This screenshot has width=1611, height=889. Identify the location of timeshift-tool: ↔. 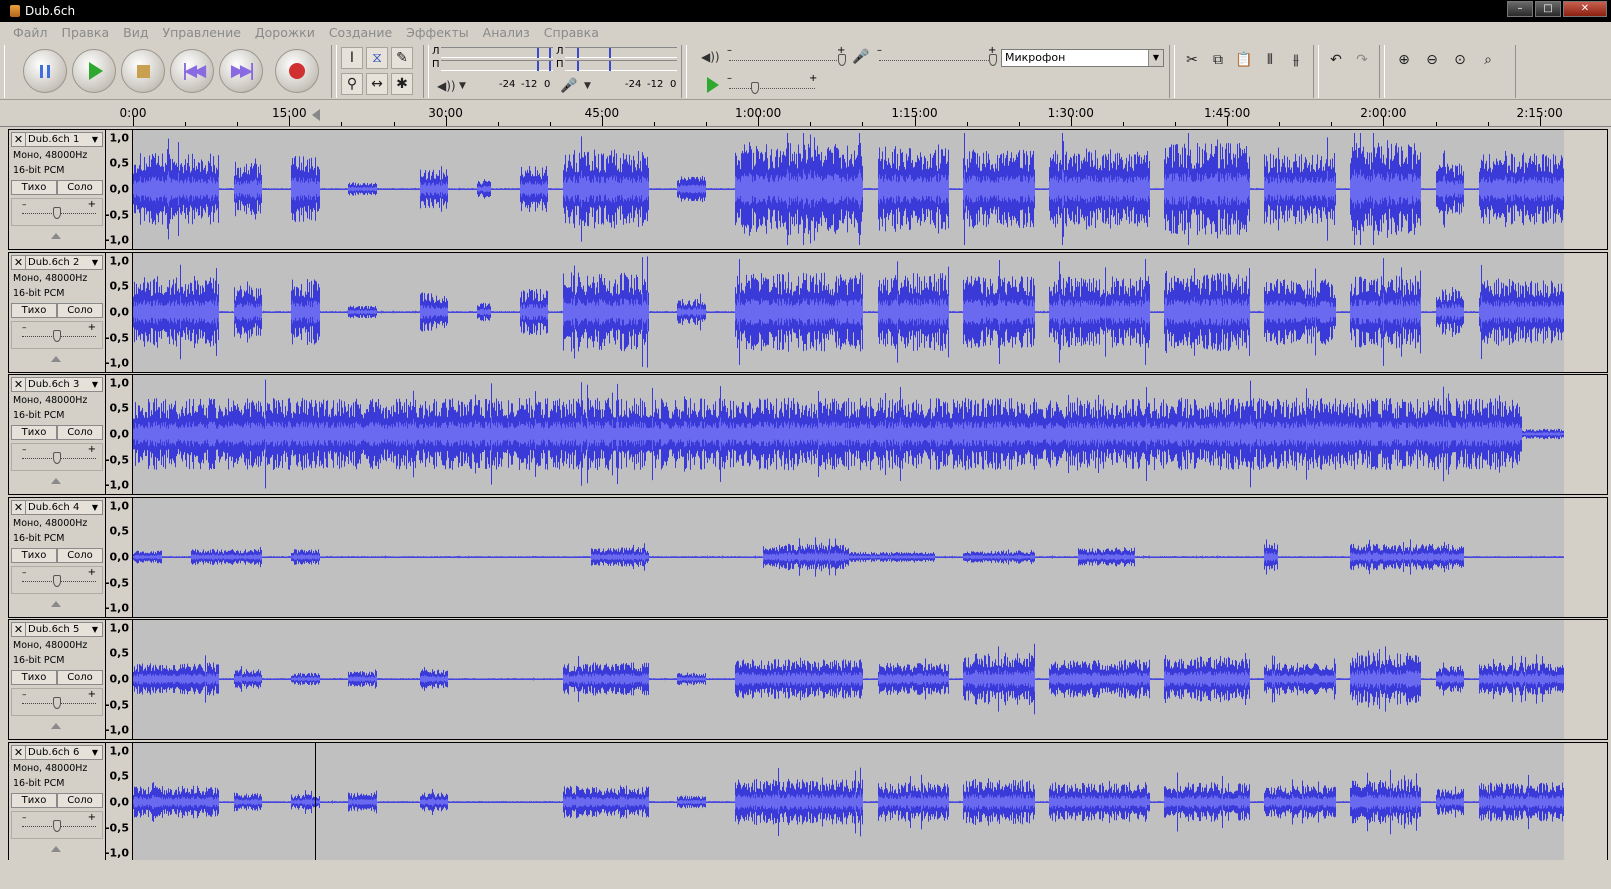
(377, 84).